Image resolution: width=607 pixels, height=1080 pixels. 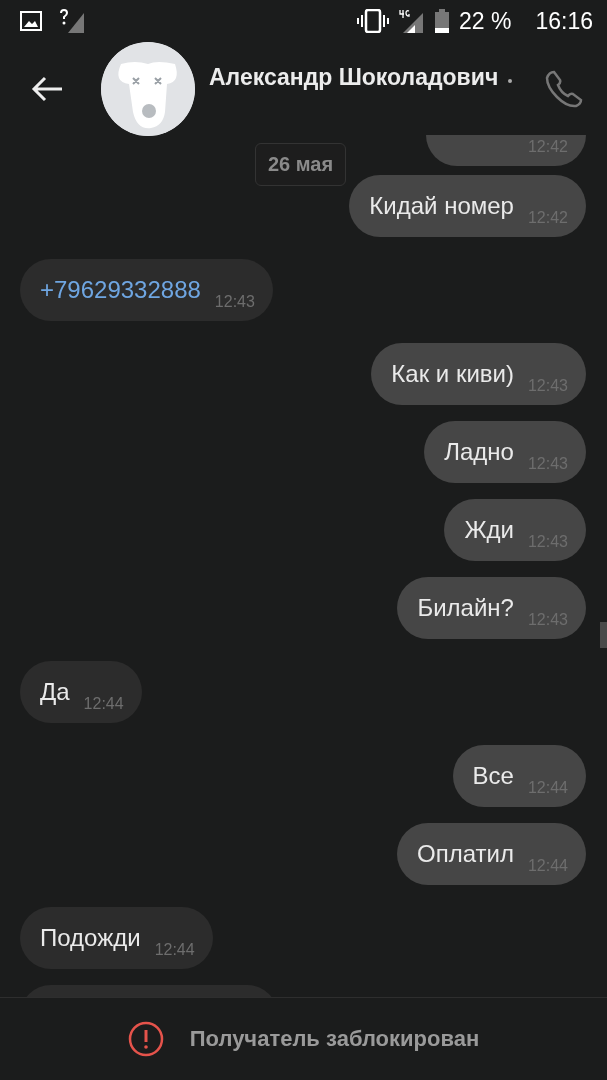 What do you see at coordinates (465, 608) in the screenshot?
I see `message-text: Билайн?` at bounding box center [465, 608].